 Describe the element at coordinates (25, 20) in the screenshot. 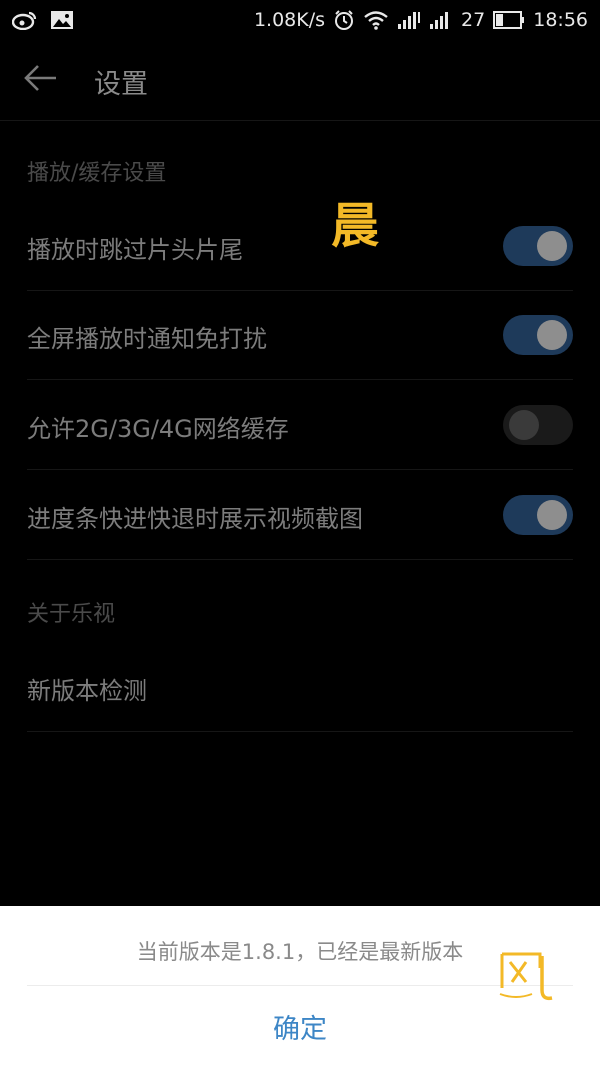

I see `weibo-icon` at that location.